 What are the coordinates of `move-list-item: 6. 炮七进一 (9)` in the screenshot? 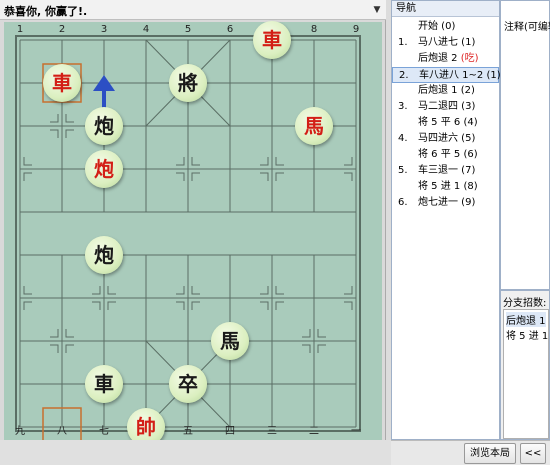 It's located at (445, 203).